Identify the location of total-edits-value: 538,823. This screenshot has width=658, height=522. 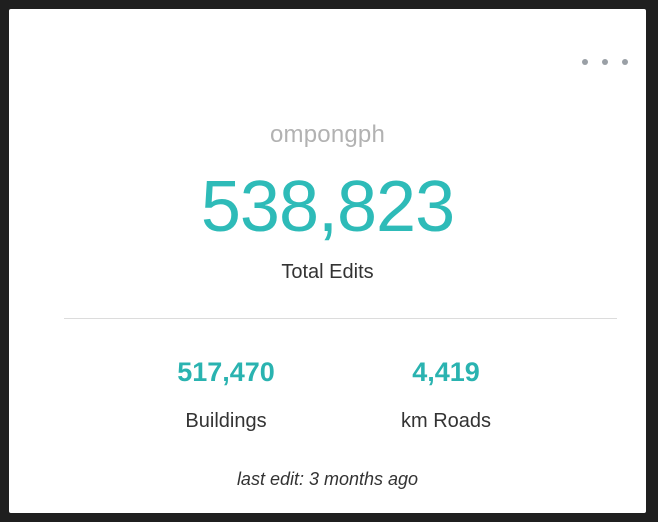
(327, 207).